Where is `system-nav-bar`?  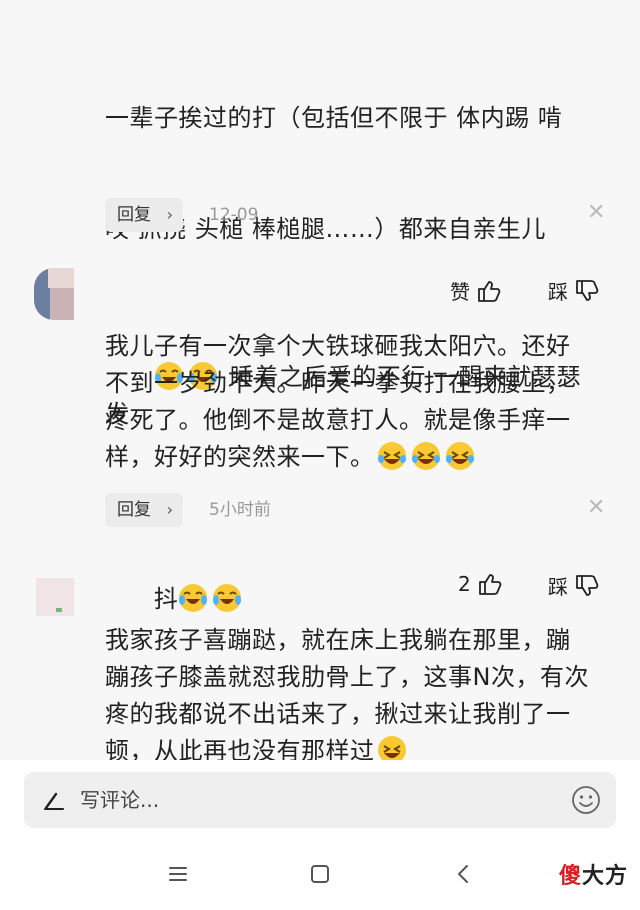
system-nav-bar is located at coordinates (320, 875).